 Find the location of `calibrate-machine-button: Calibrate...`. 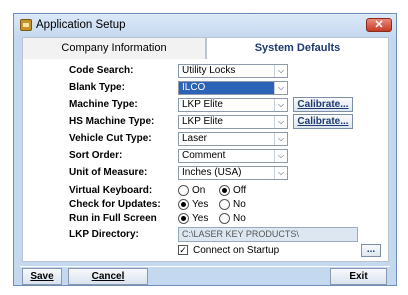

calibrate-machine-button: Calibrate... is located at coordinates (323, 104).